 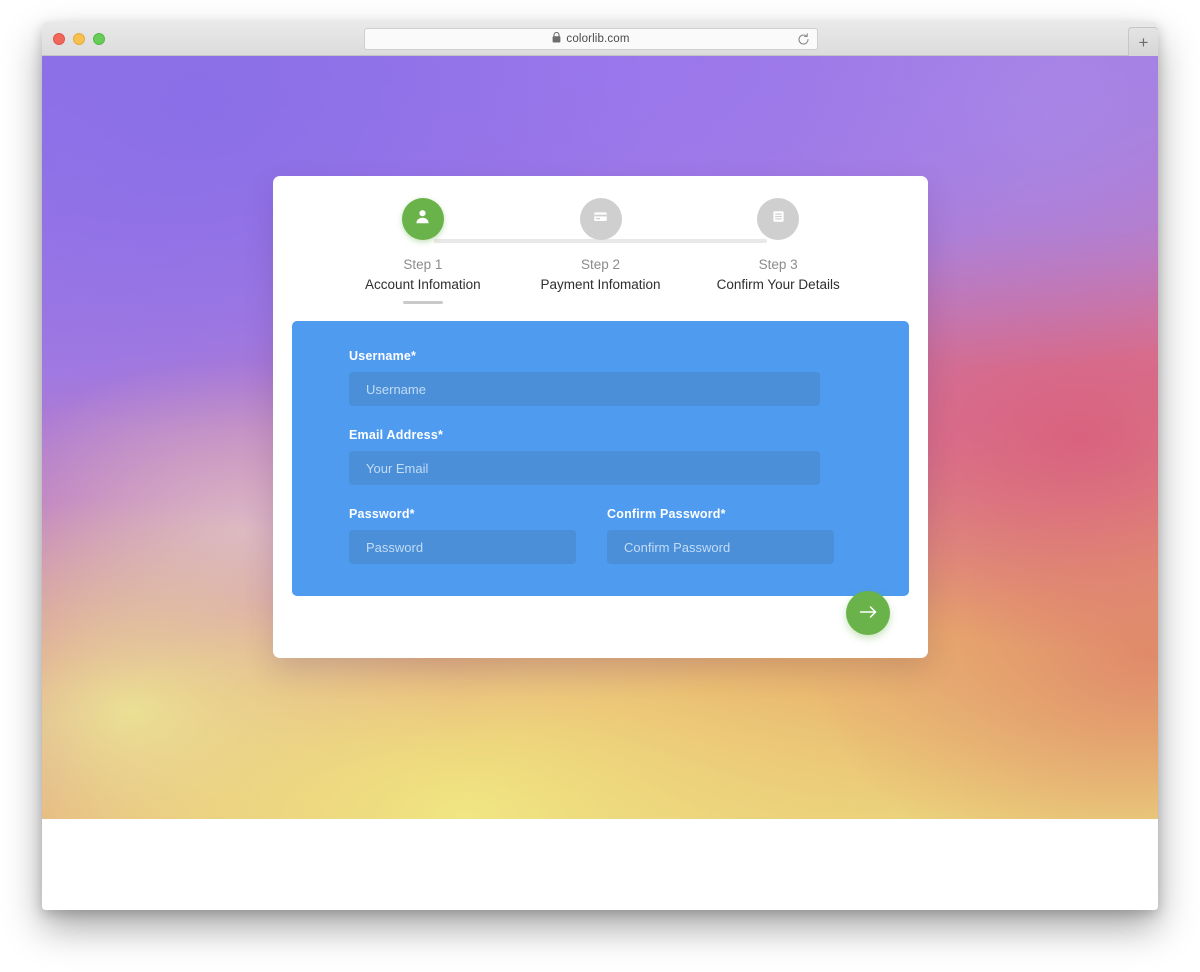 I want to click on browser-chrome-bar: colorlib.com +, so click(x=600, y=39).